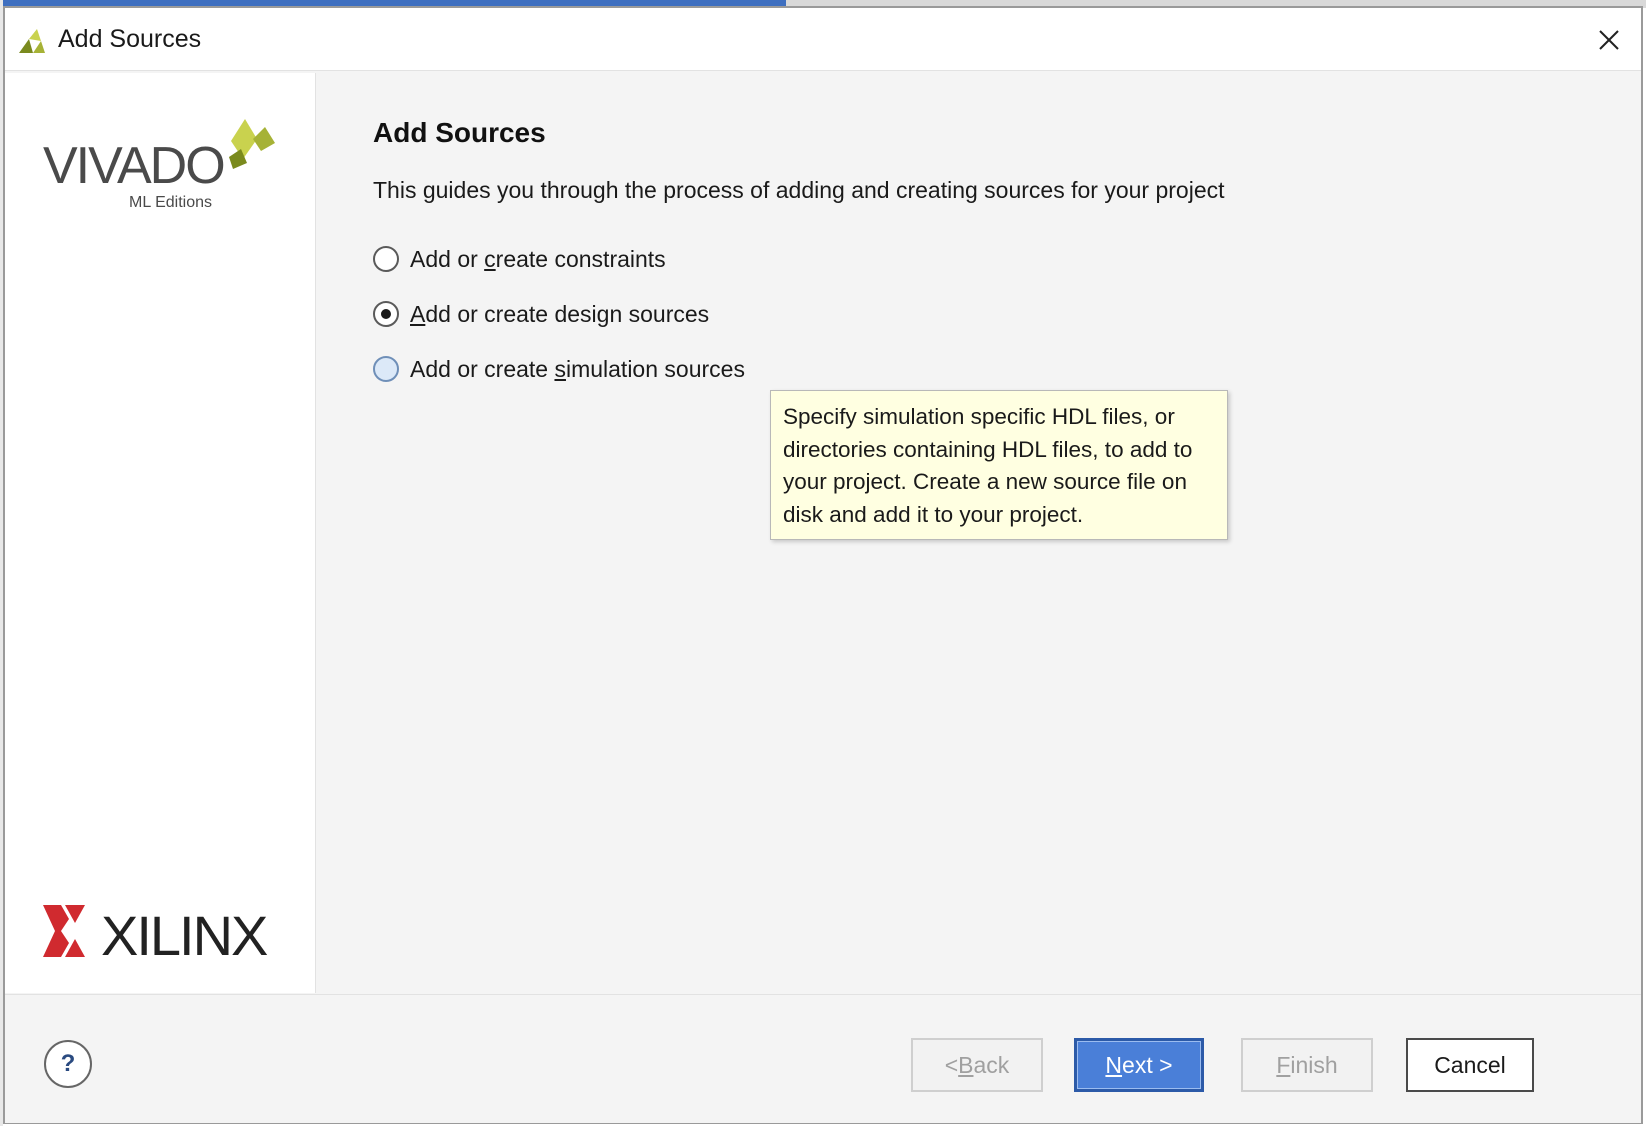 This screenshot has width=1646, height=1126. I want to click on dialog-footer: ? < Back Next > Finish Cancel, so click(823, 1058).